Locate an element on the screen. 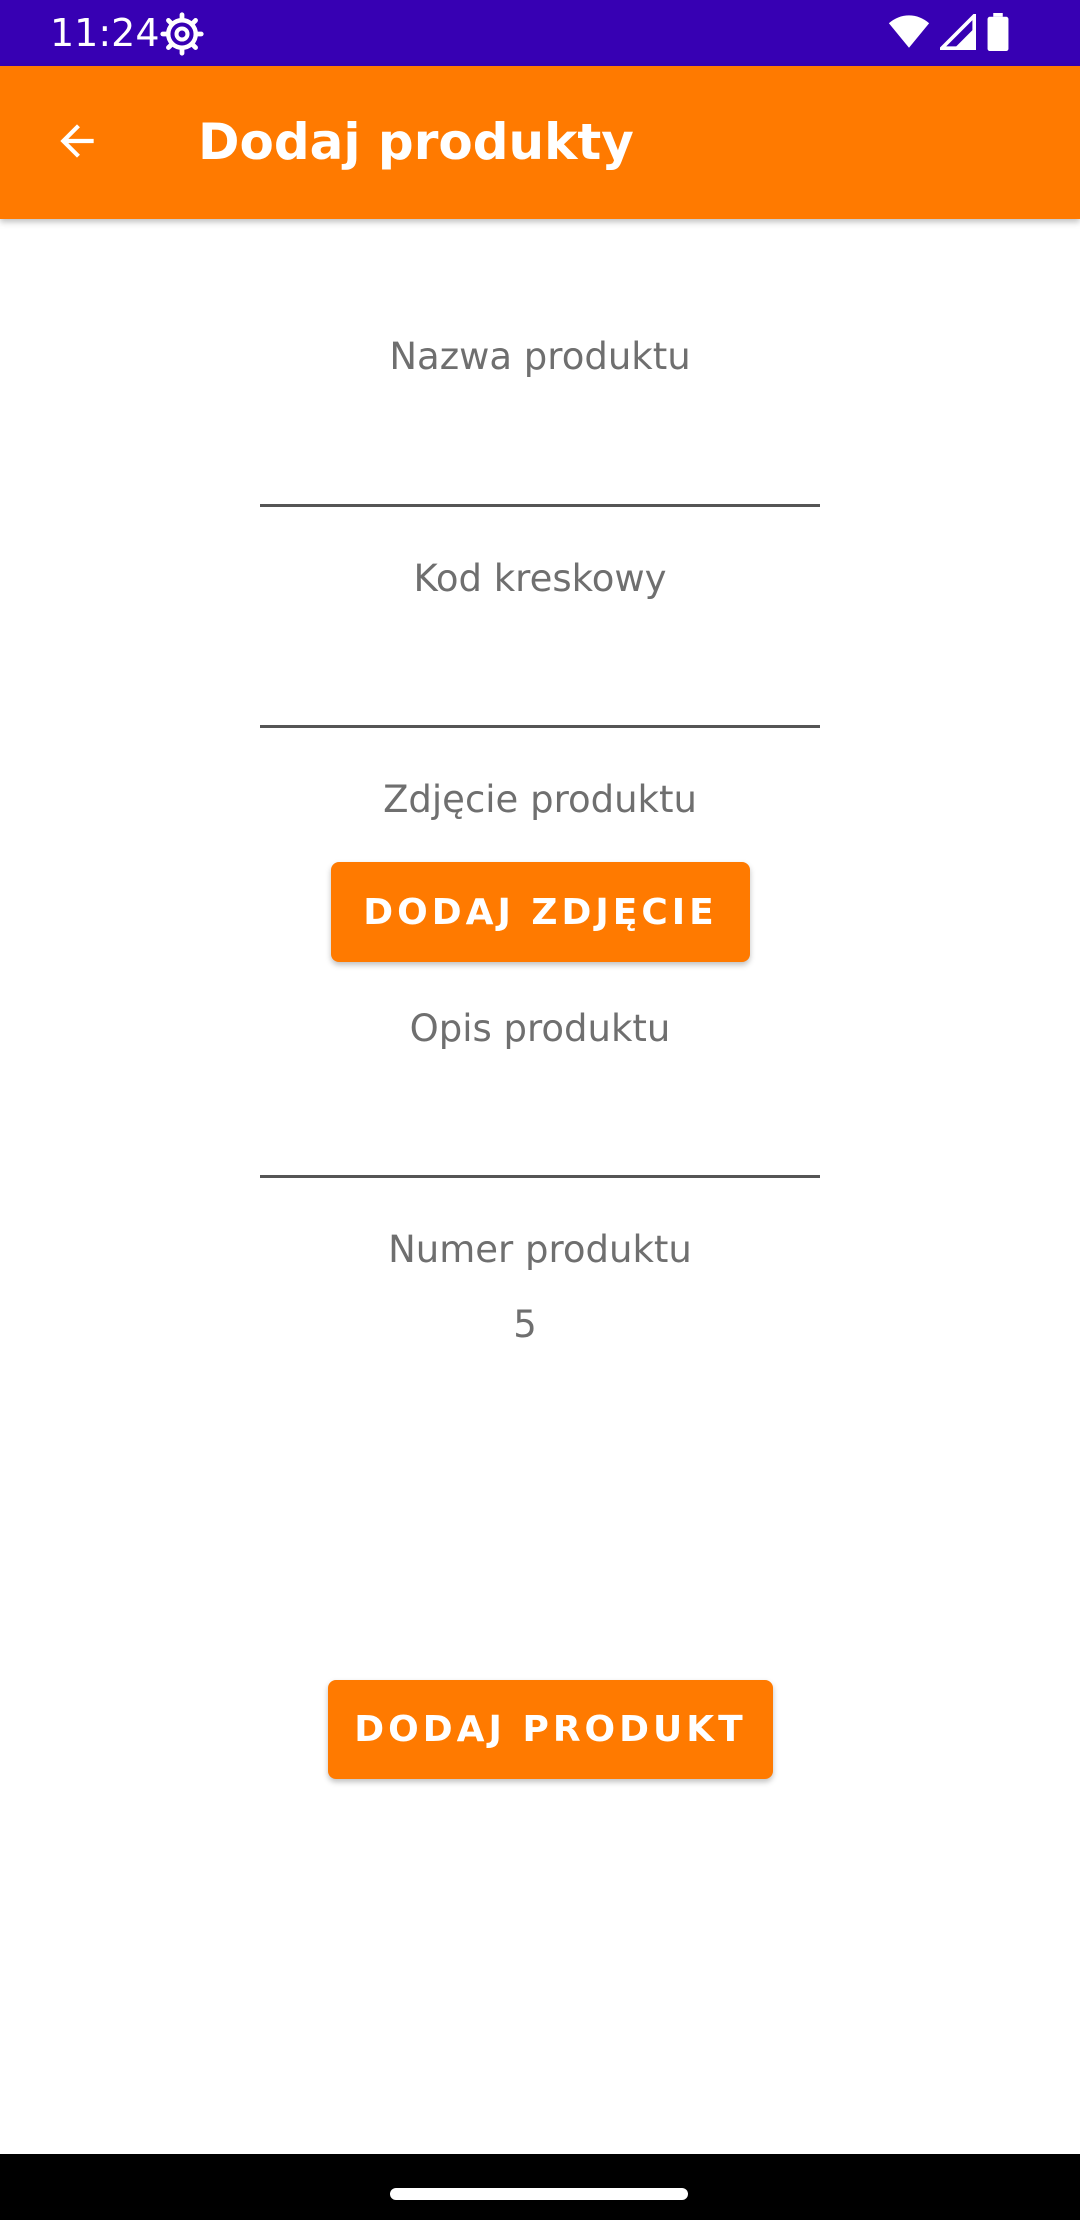  status-icons is located at coordinates (949, 33).